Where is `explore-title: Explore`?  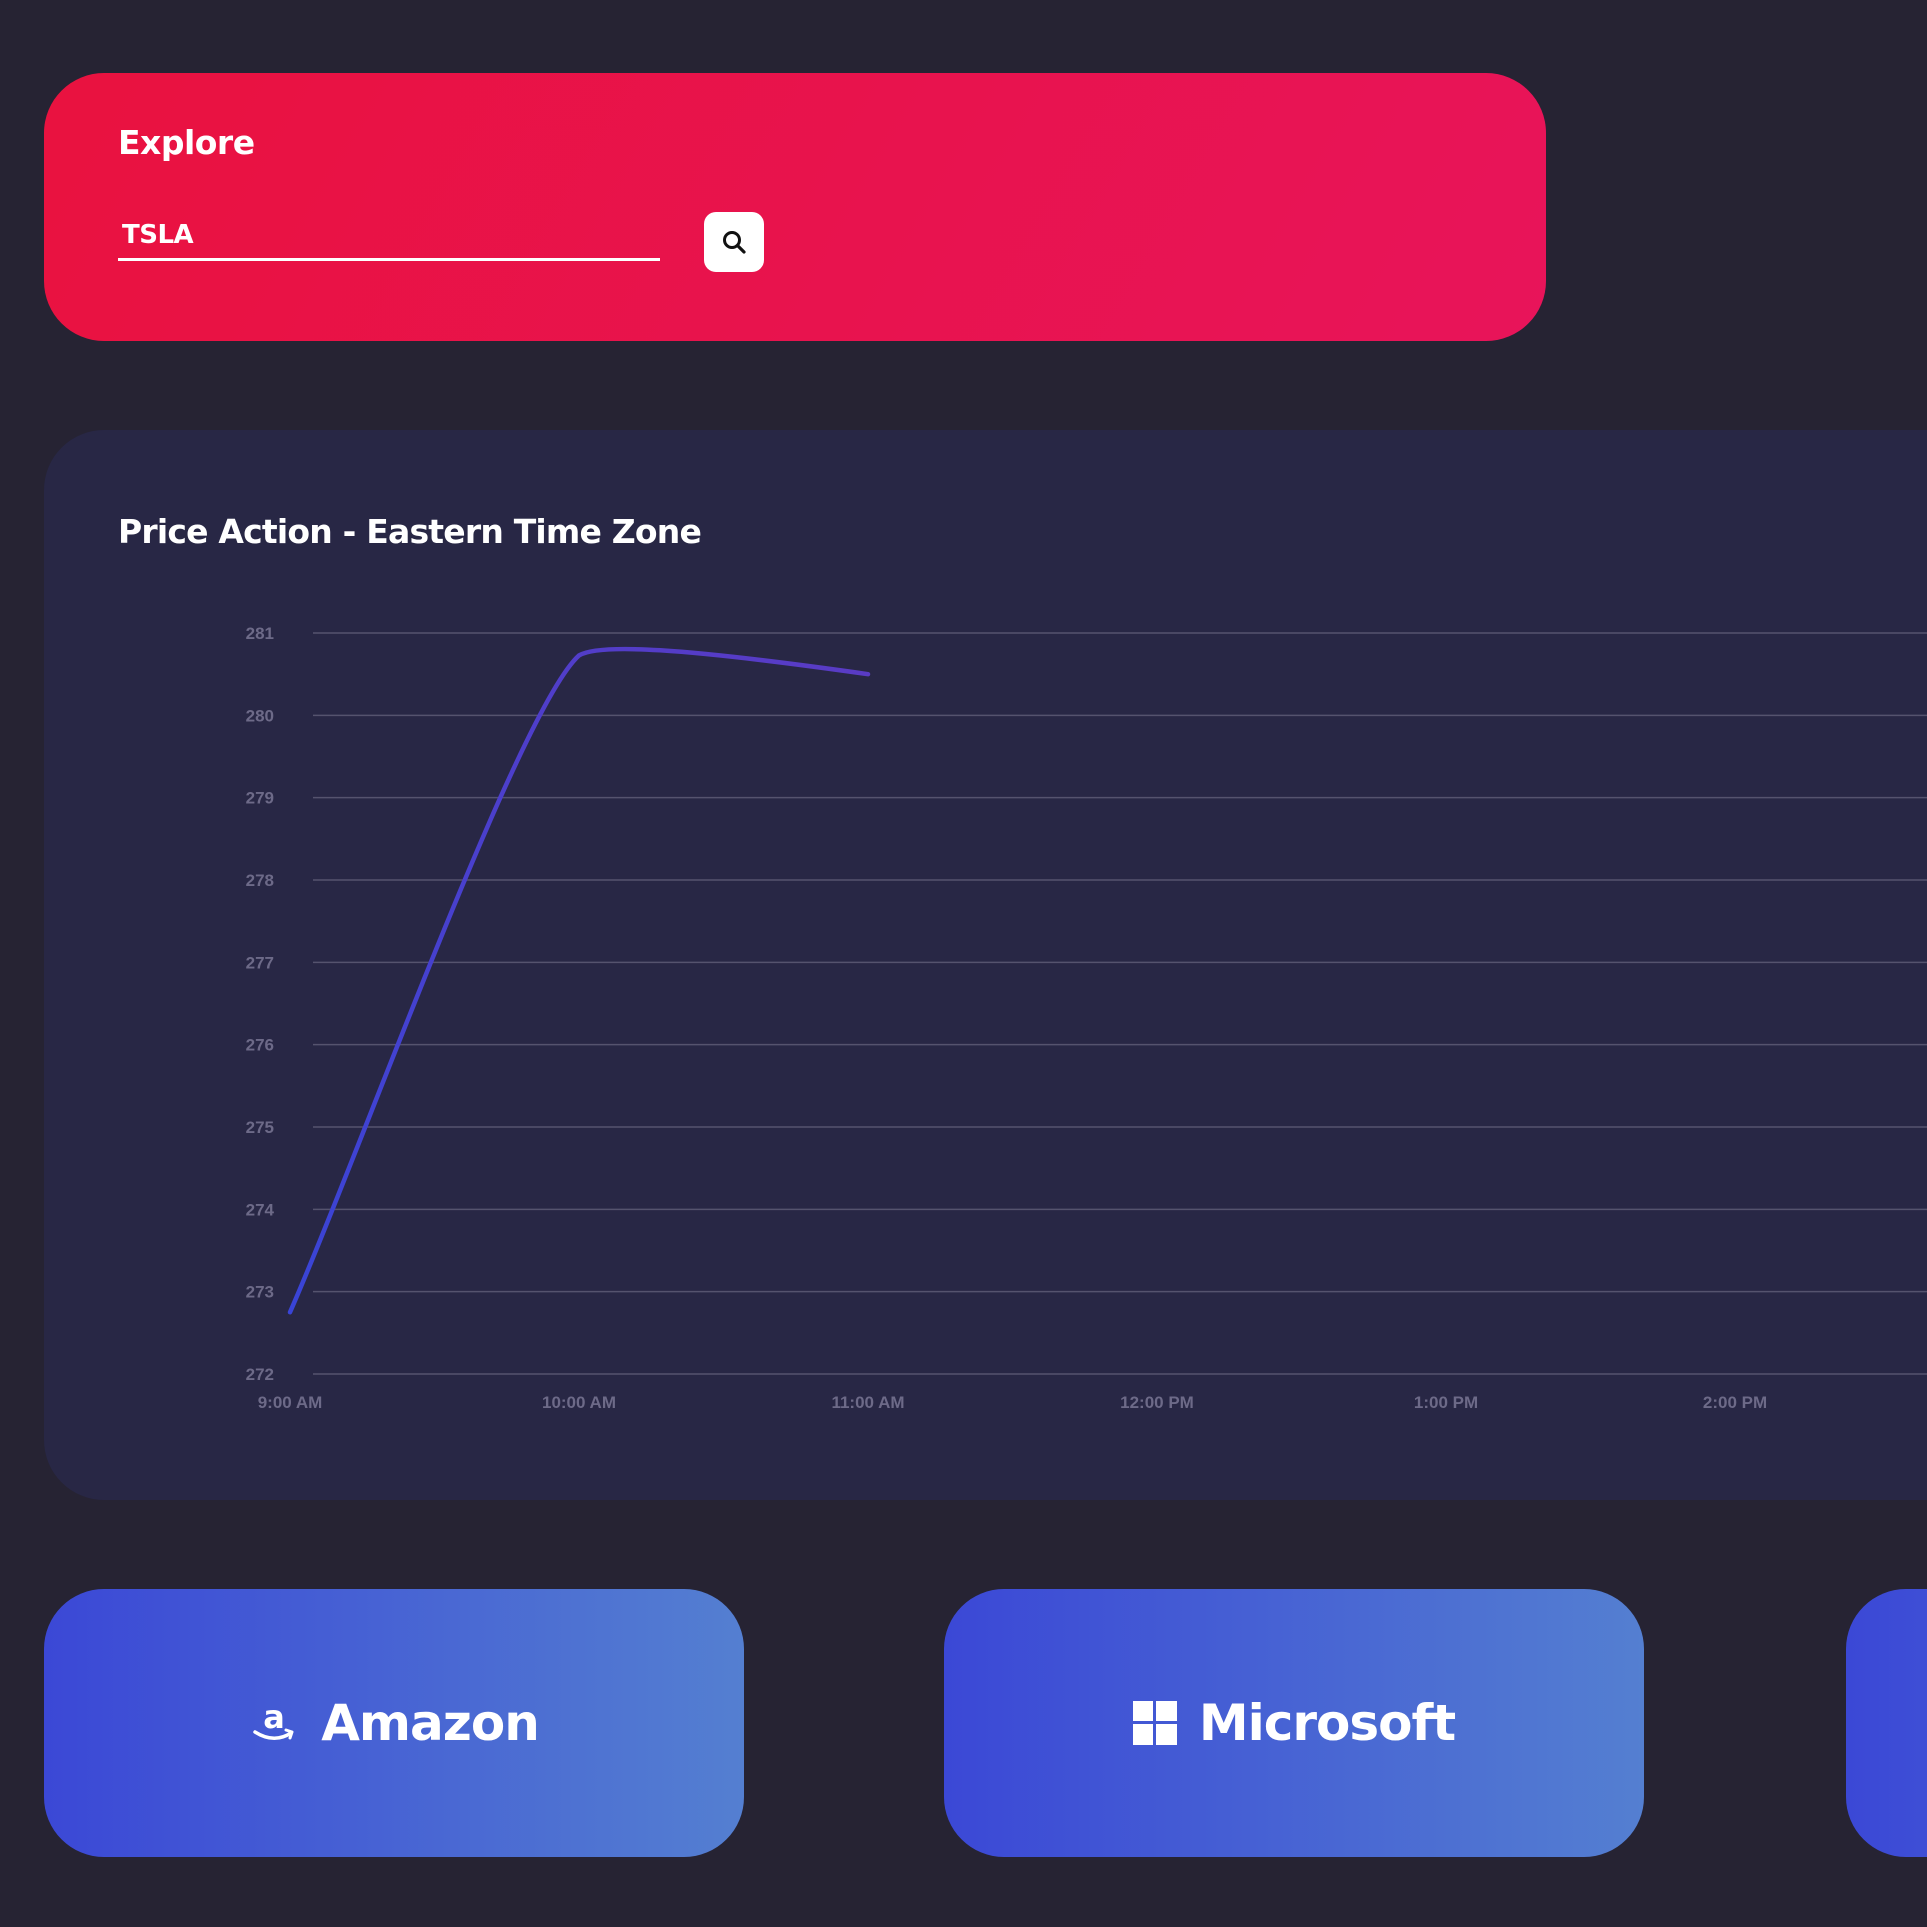 explore-title: Explore is located at coordinates (186, 142).